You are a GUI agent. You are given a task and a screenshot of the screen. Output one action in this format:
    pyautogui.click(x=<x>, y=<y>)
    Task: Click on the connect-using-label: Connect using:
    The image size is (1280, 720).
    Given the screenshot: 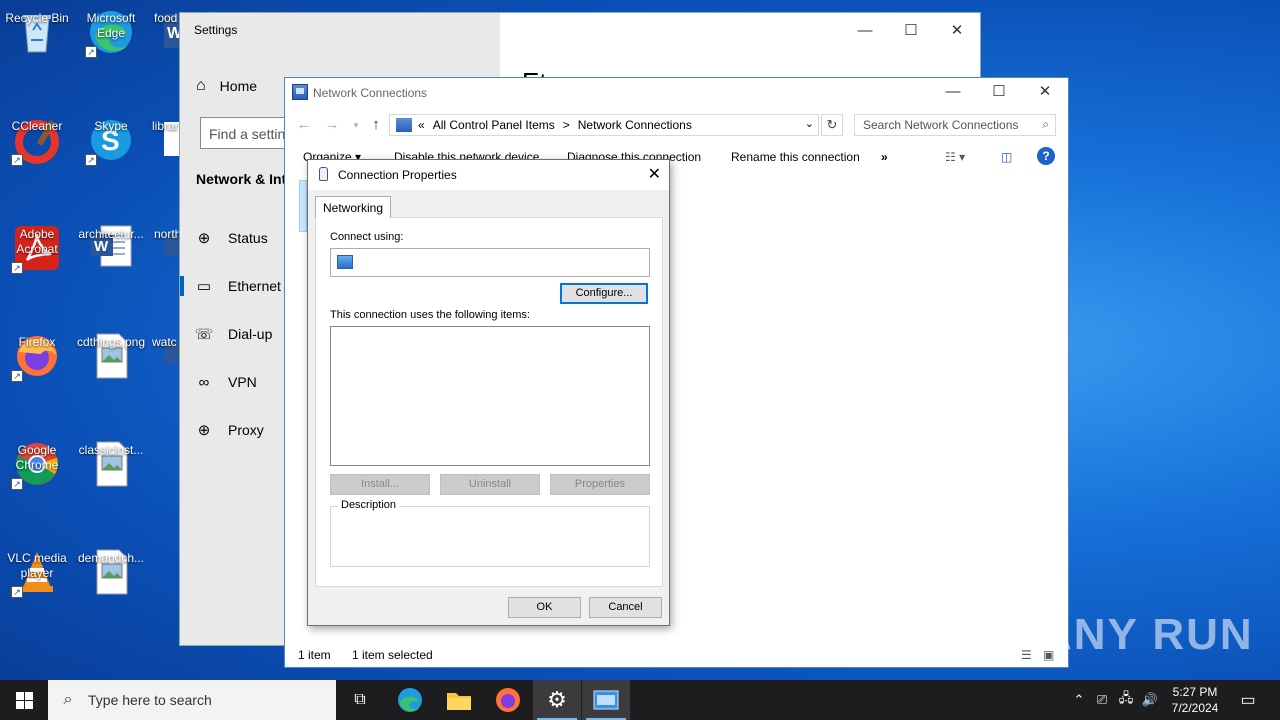 What is the action you would take?
    pyautogui.click(x=367, y=237)
    